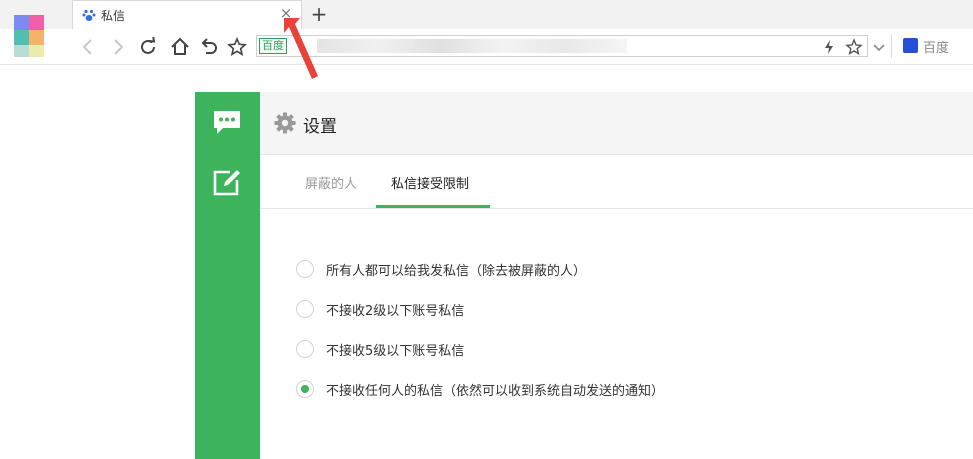 Image resolution: width=973 pixels, height=459 pixels. I want to click on radio-button-selected, so click(305, 389).